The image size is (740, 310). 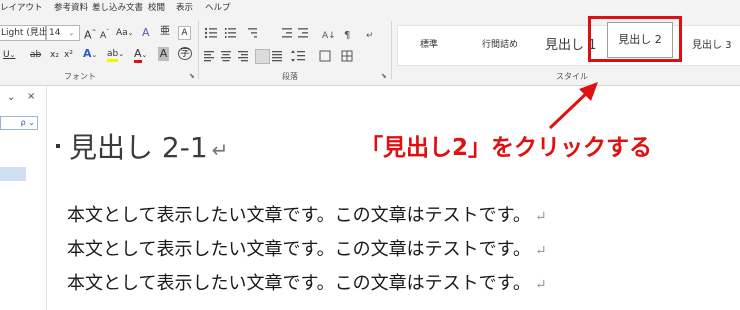 I want to click on annotation-text: 「見出し2」をクリックする, so click(x=506, y=148).